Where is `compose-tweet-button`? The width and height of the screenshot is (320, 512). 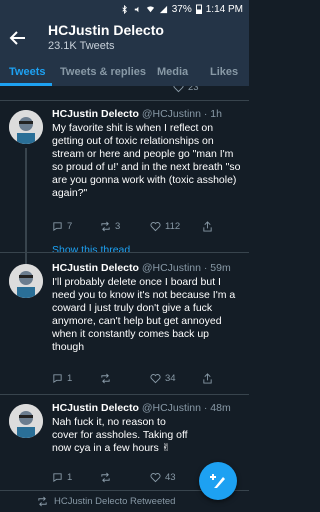
compose-tweet-button is located at coordinates (218, 481).